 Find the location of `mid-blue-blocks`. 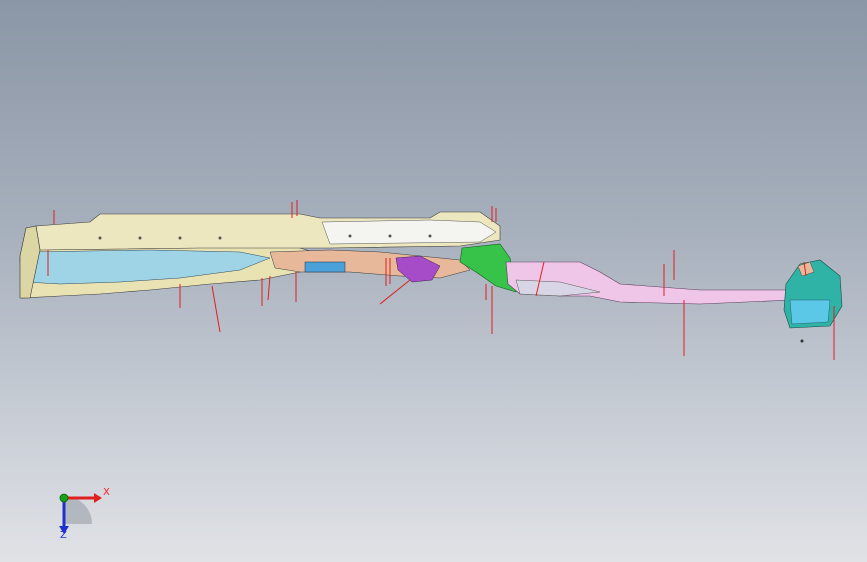

mid-blue-blocks is located at coordinates (325, 267).